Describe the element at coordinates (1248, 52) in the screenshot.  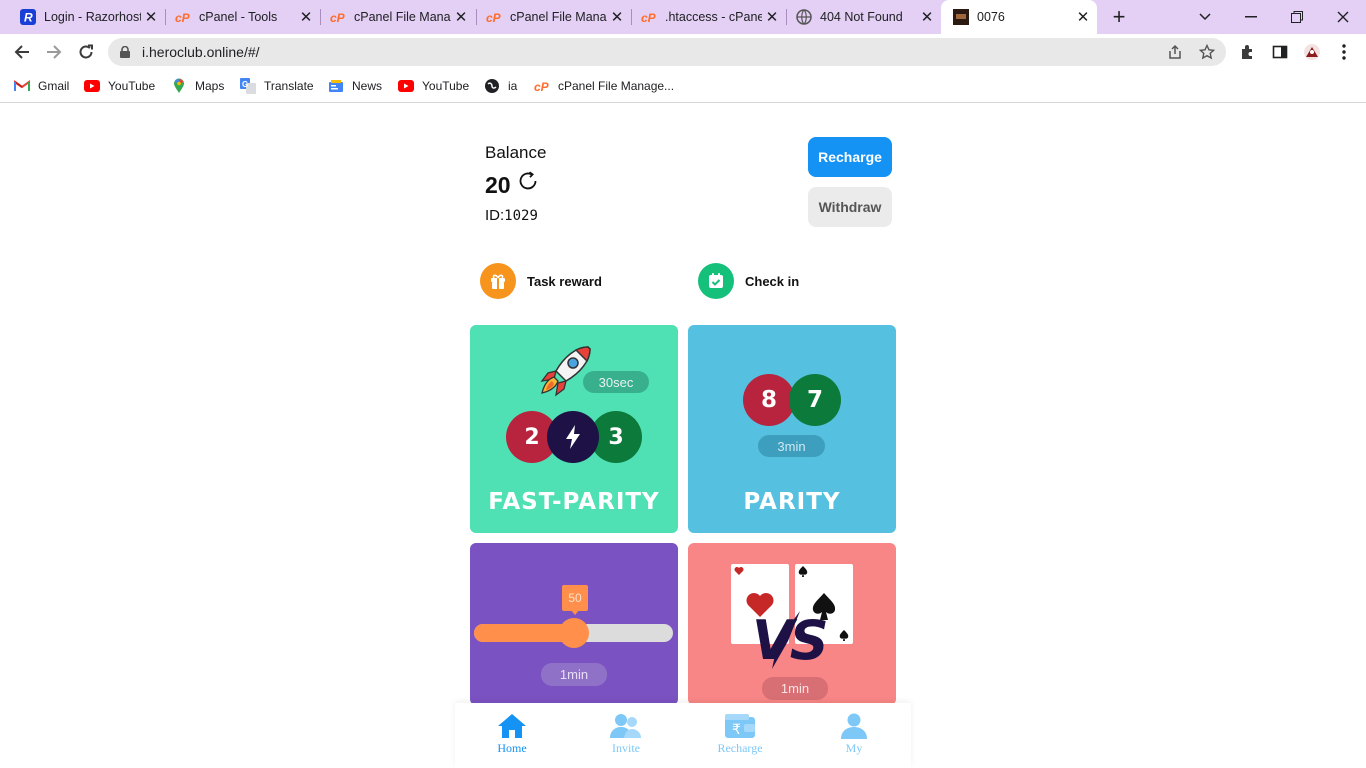
I see `extensions-icon` at that location.